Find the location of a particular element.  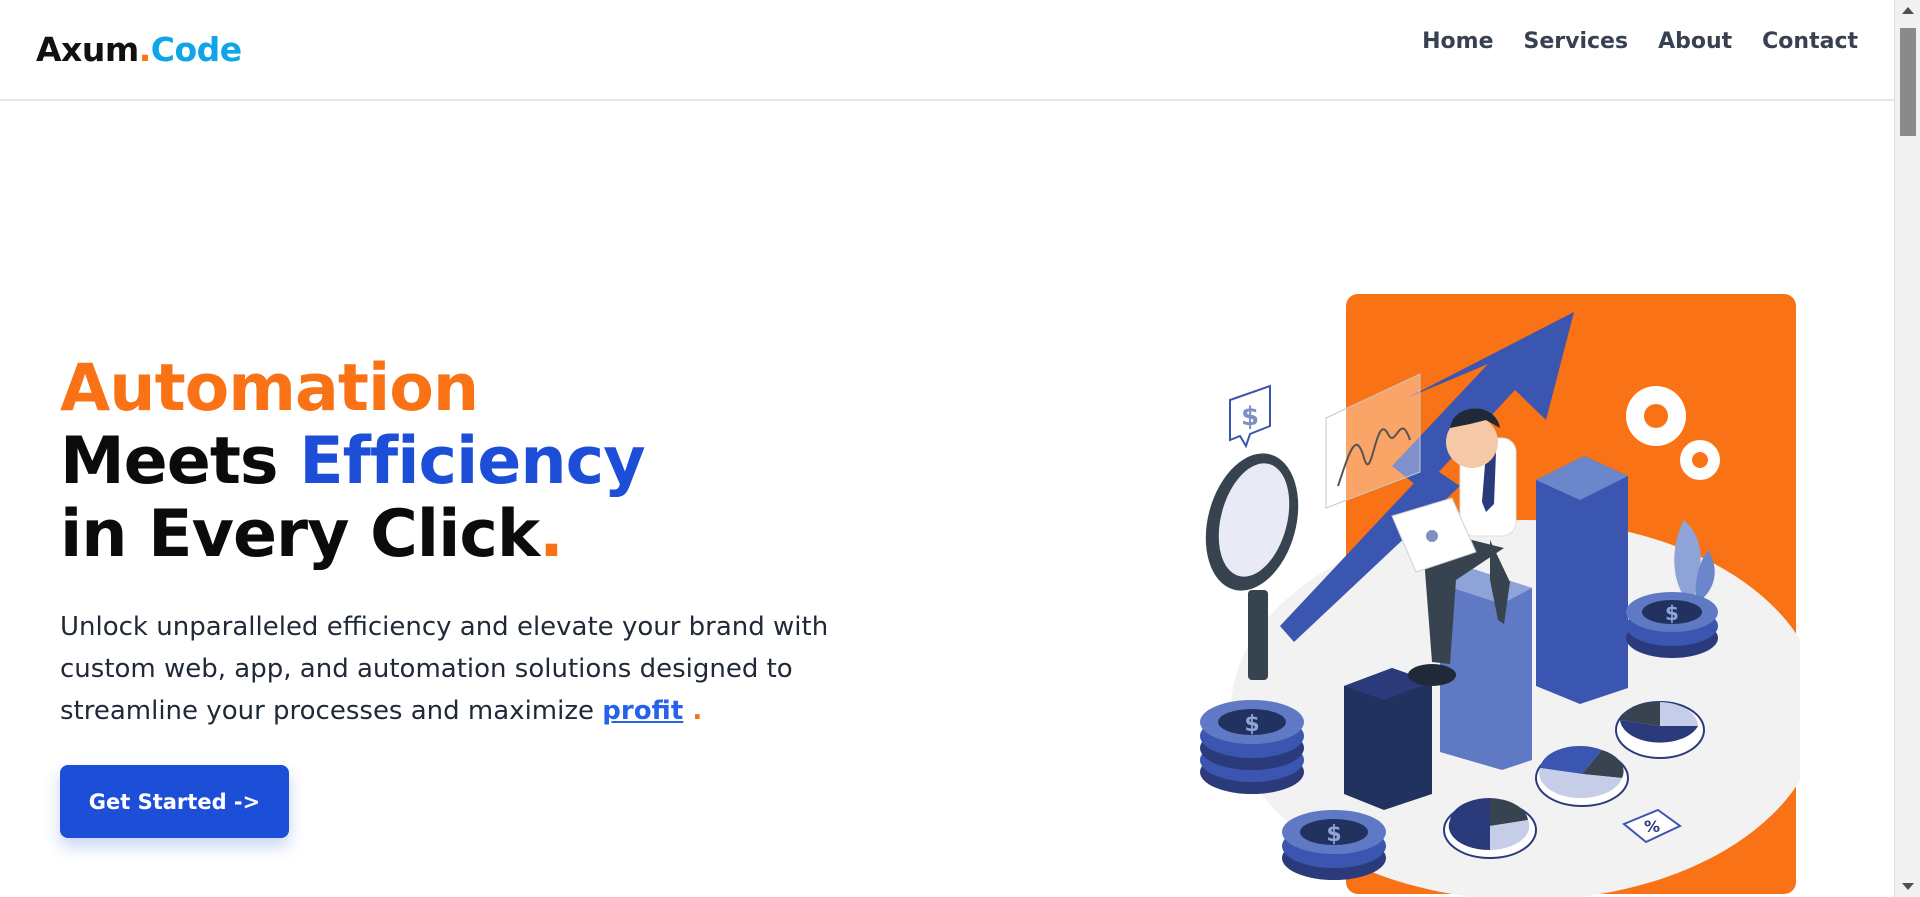

profit-link: profit is located at coordinates (642, 711).